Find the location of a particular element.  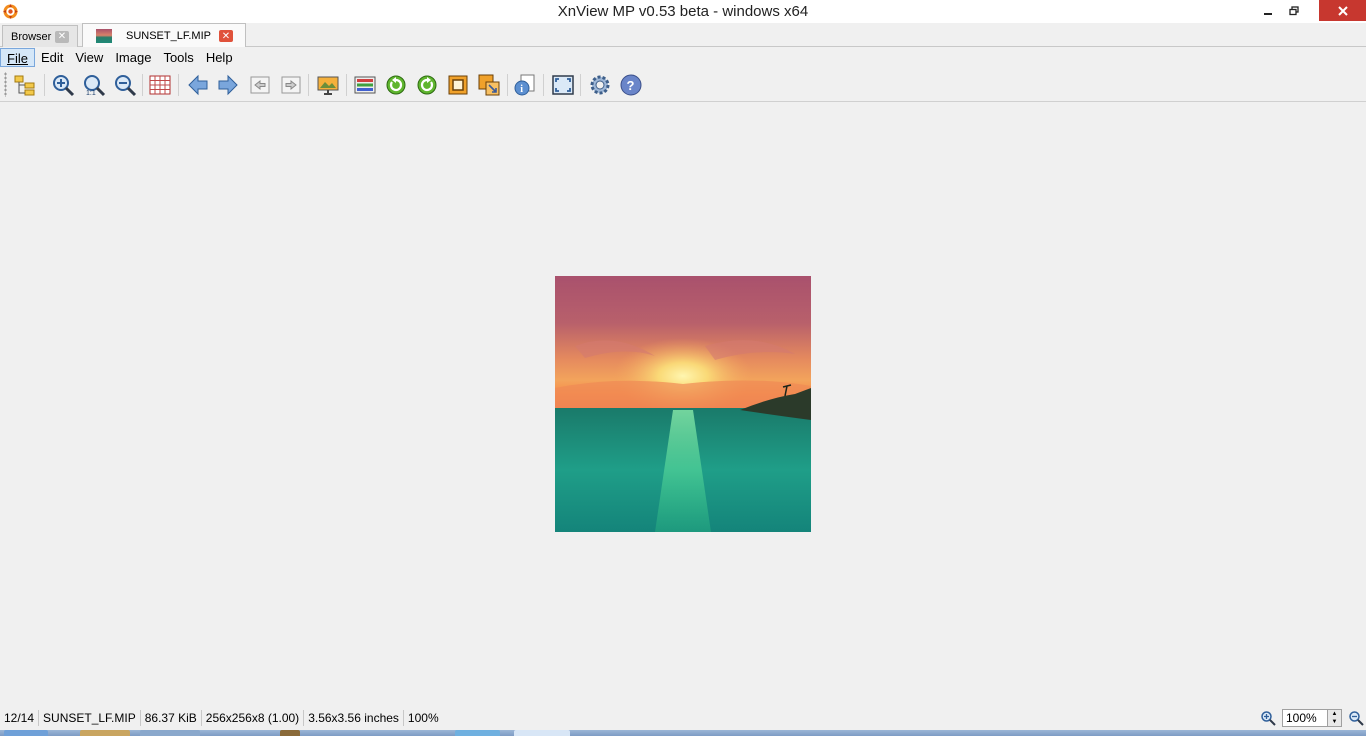

rotate-right-button is located at coordinates (427, 85).